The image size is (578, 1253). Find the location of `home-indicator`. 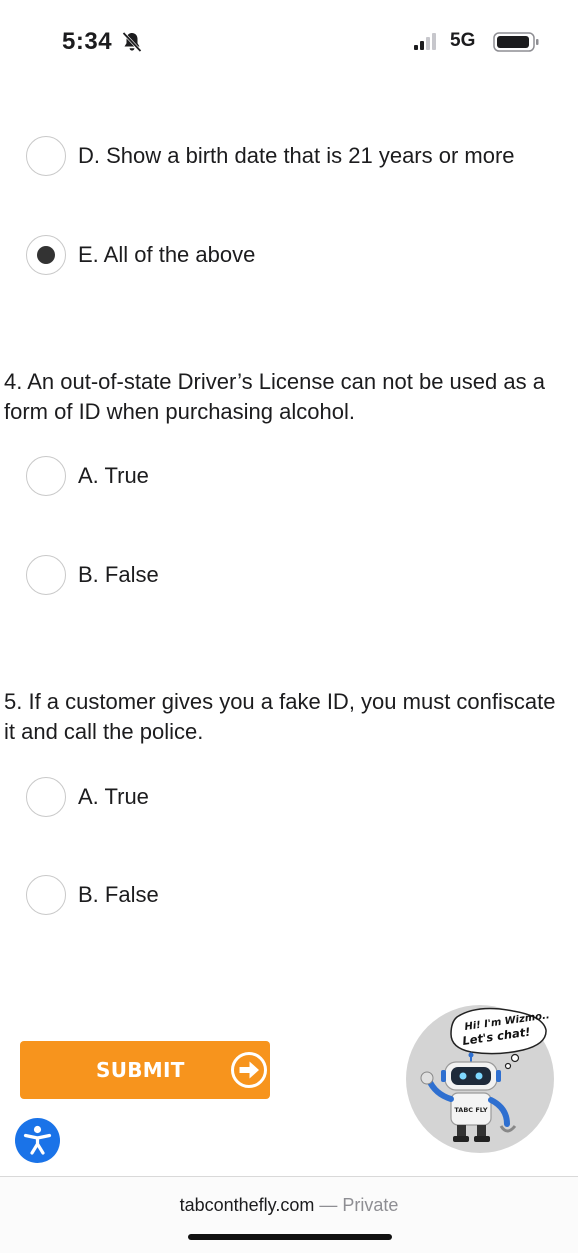

home-indicator is located at coordinates (290, 1237).